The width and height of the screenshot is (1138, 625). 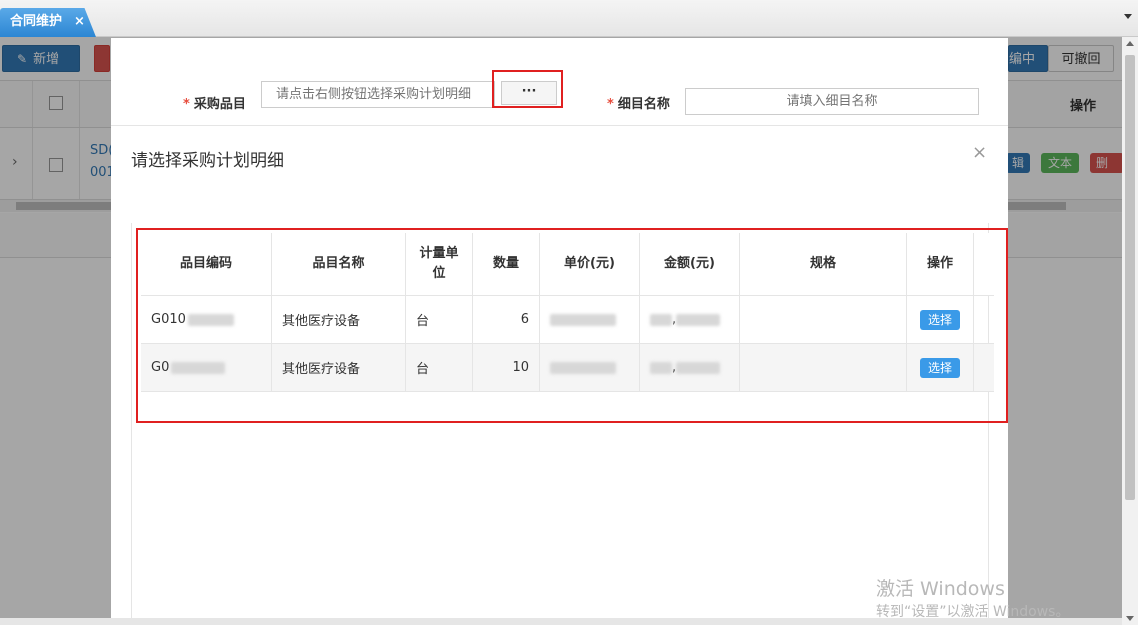 I want to click on tab-close-icon: ×, so click(x=79, y=21).